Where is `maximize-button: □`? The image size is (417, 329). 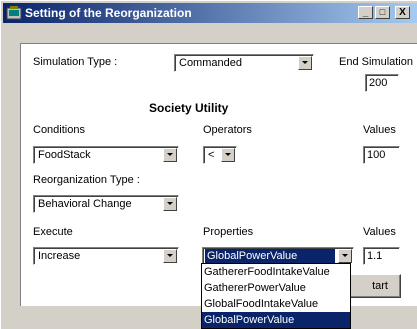 maximize-button: □ is located at coordinates (382, 12).